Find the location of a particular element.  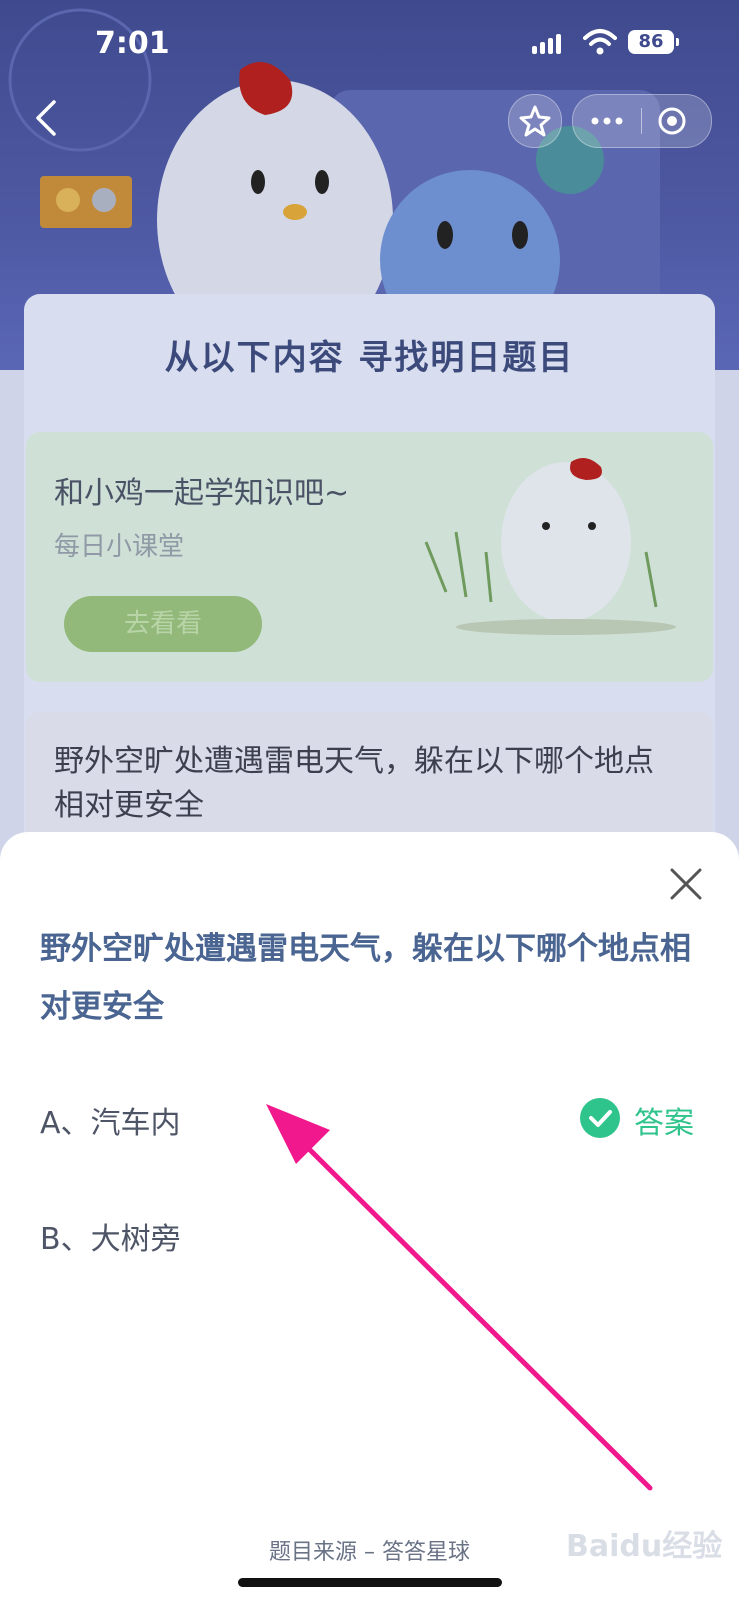

svg-text: Baidu经验 is located at coordinates (644, 1546).